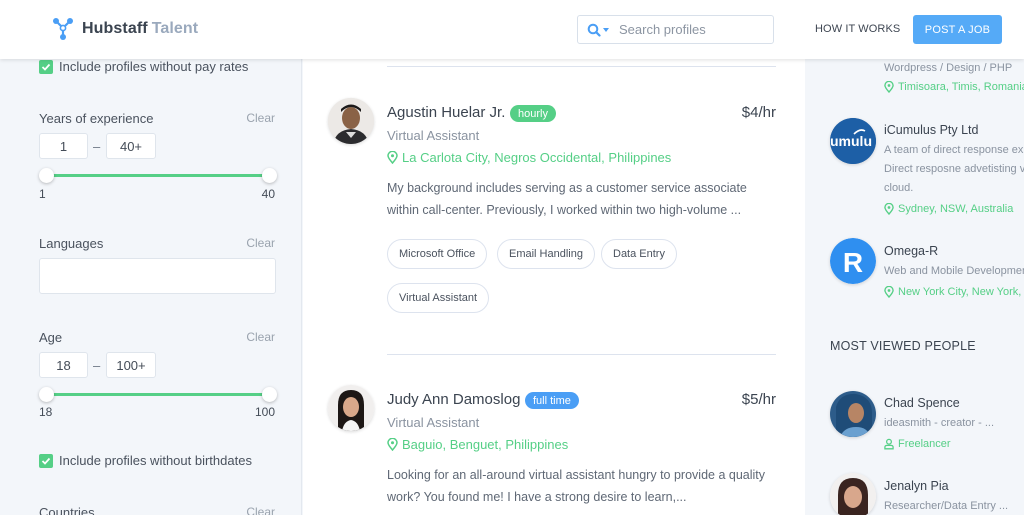  What do you see at coordinates (437, 254) in the screenshot?
I see `skill-tag: Microsoft Office` at bounding box center [437, 254].